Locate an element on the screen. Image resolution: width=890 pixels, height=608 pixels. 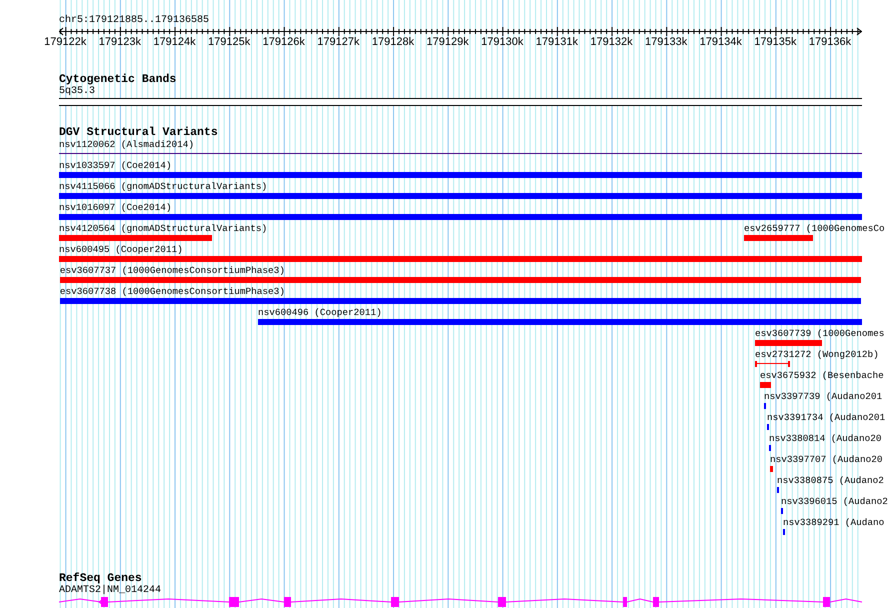
variant-label: nsv1016097 (Coe2014) is located at coordinates (115, 208).